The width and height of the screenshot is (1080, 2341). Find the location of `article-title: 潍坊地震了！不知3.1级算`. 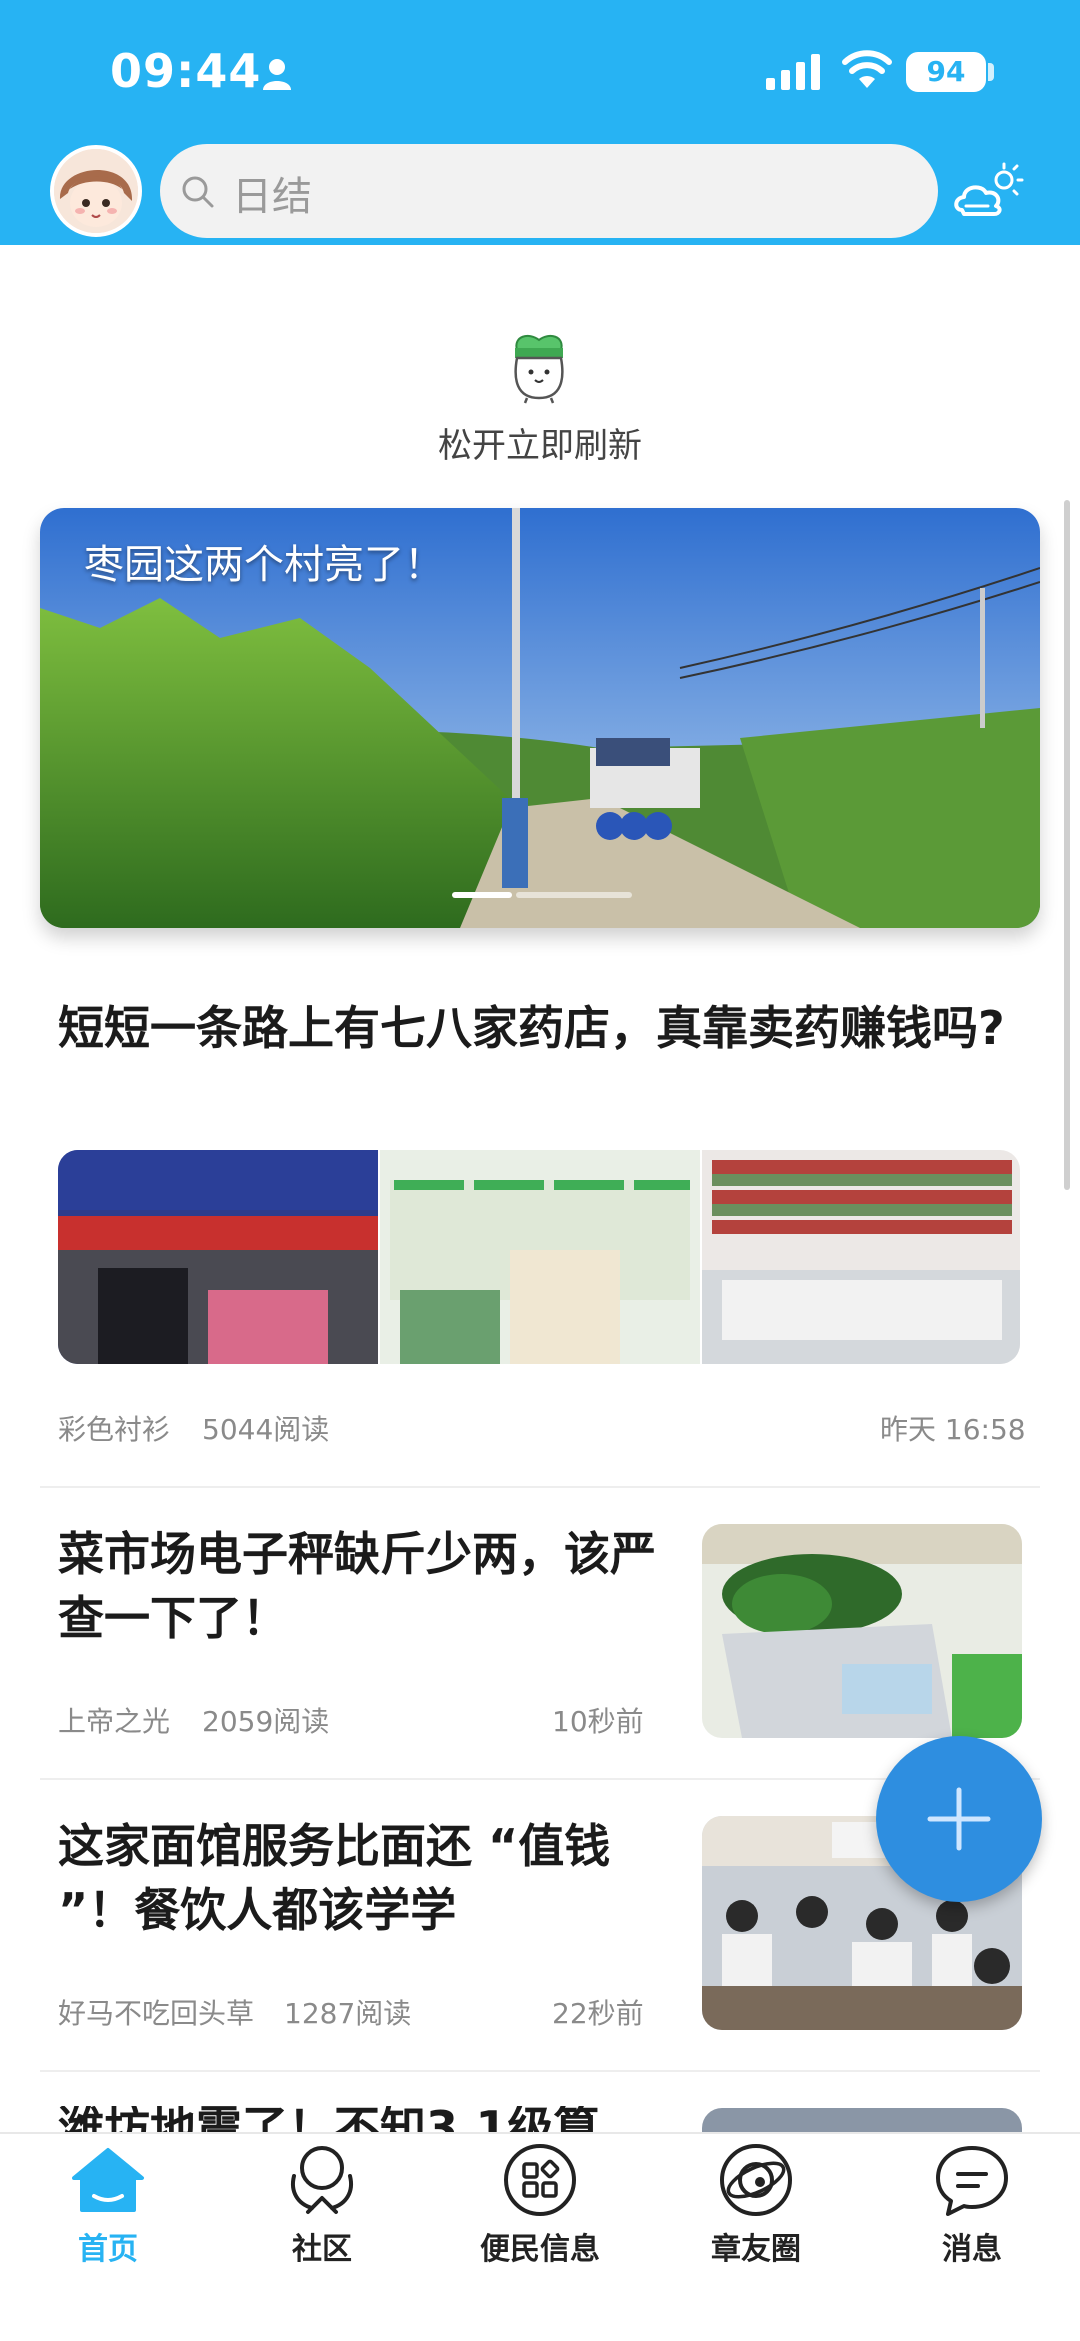

article-title: 潍坊地震了！不知3.1级算 is located at coordinates (358, 2119).